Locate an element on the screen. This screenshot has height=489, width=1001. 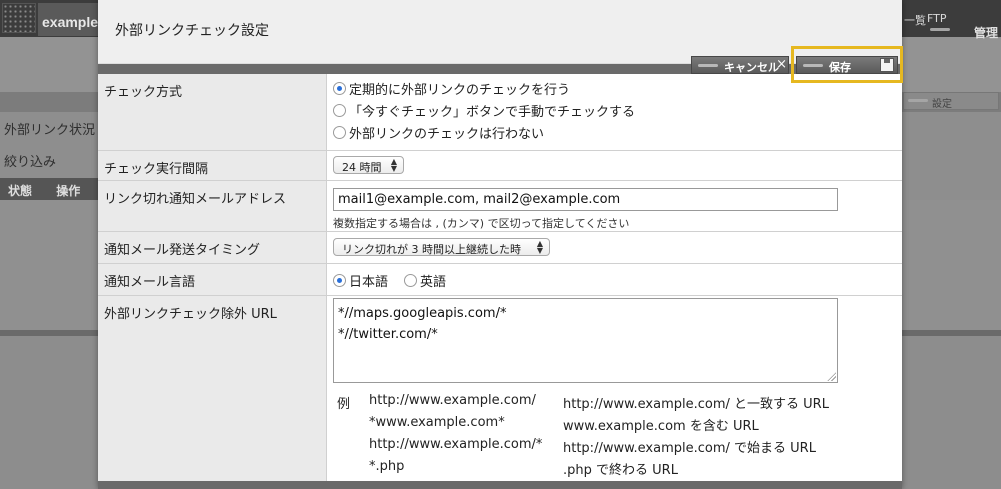
example-pattern: http://www.example.com/ is located at coordinates (452, 400).